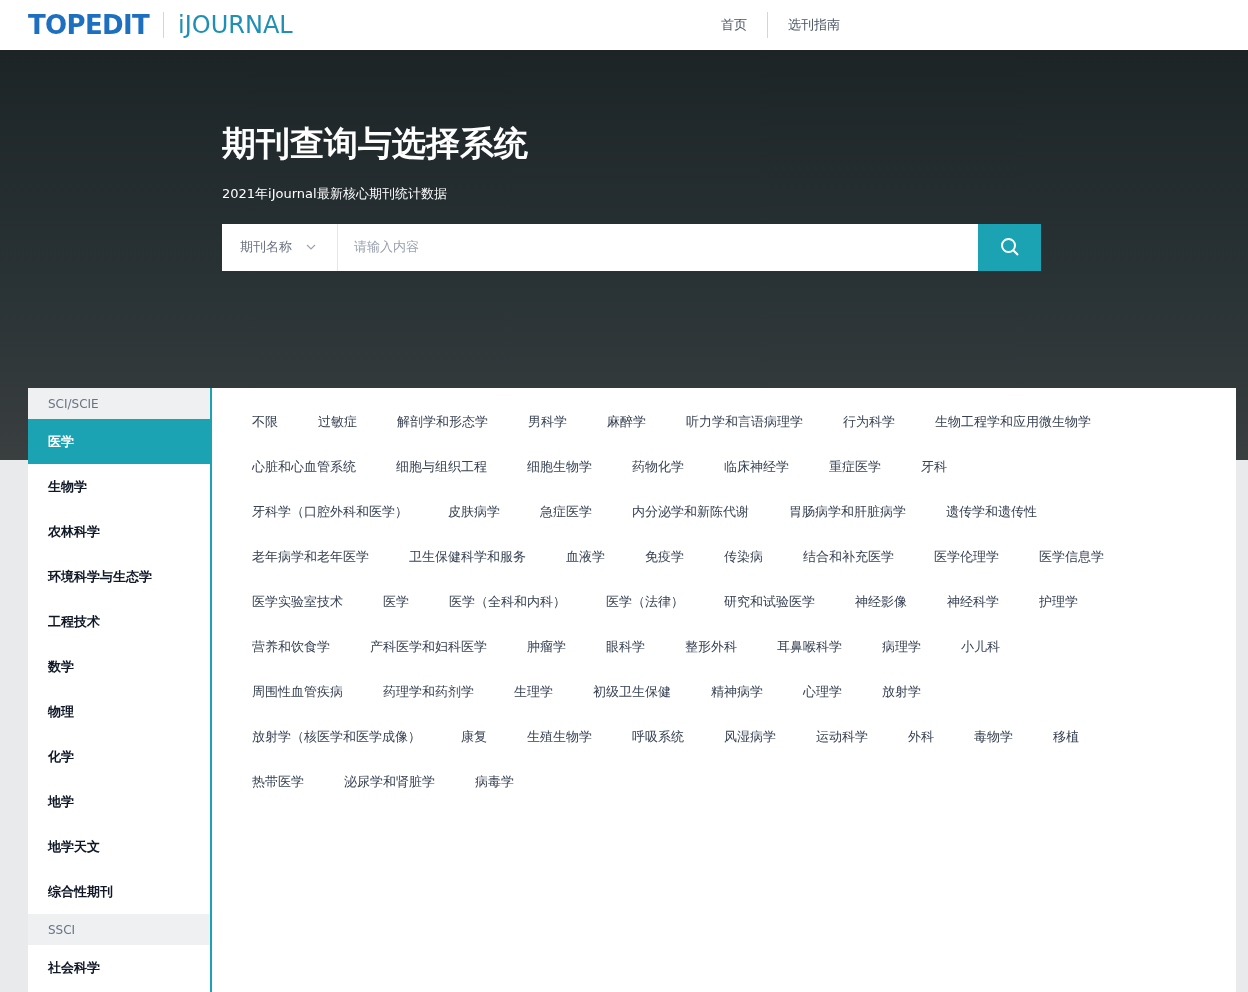 The image size is (1248, 992). I want to click on subject-link: 血液学, so click(585, 557).